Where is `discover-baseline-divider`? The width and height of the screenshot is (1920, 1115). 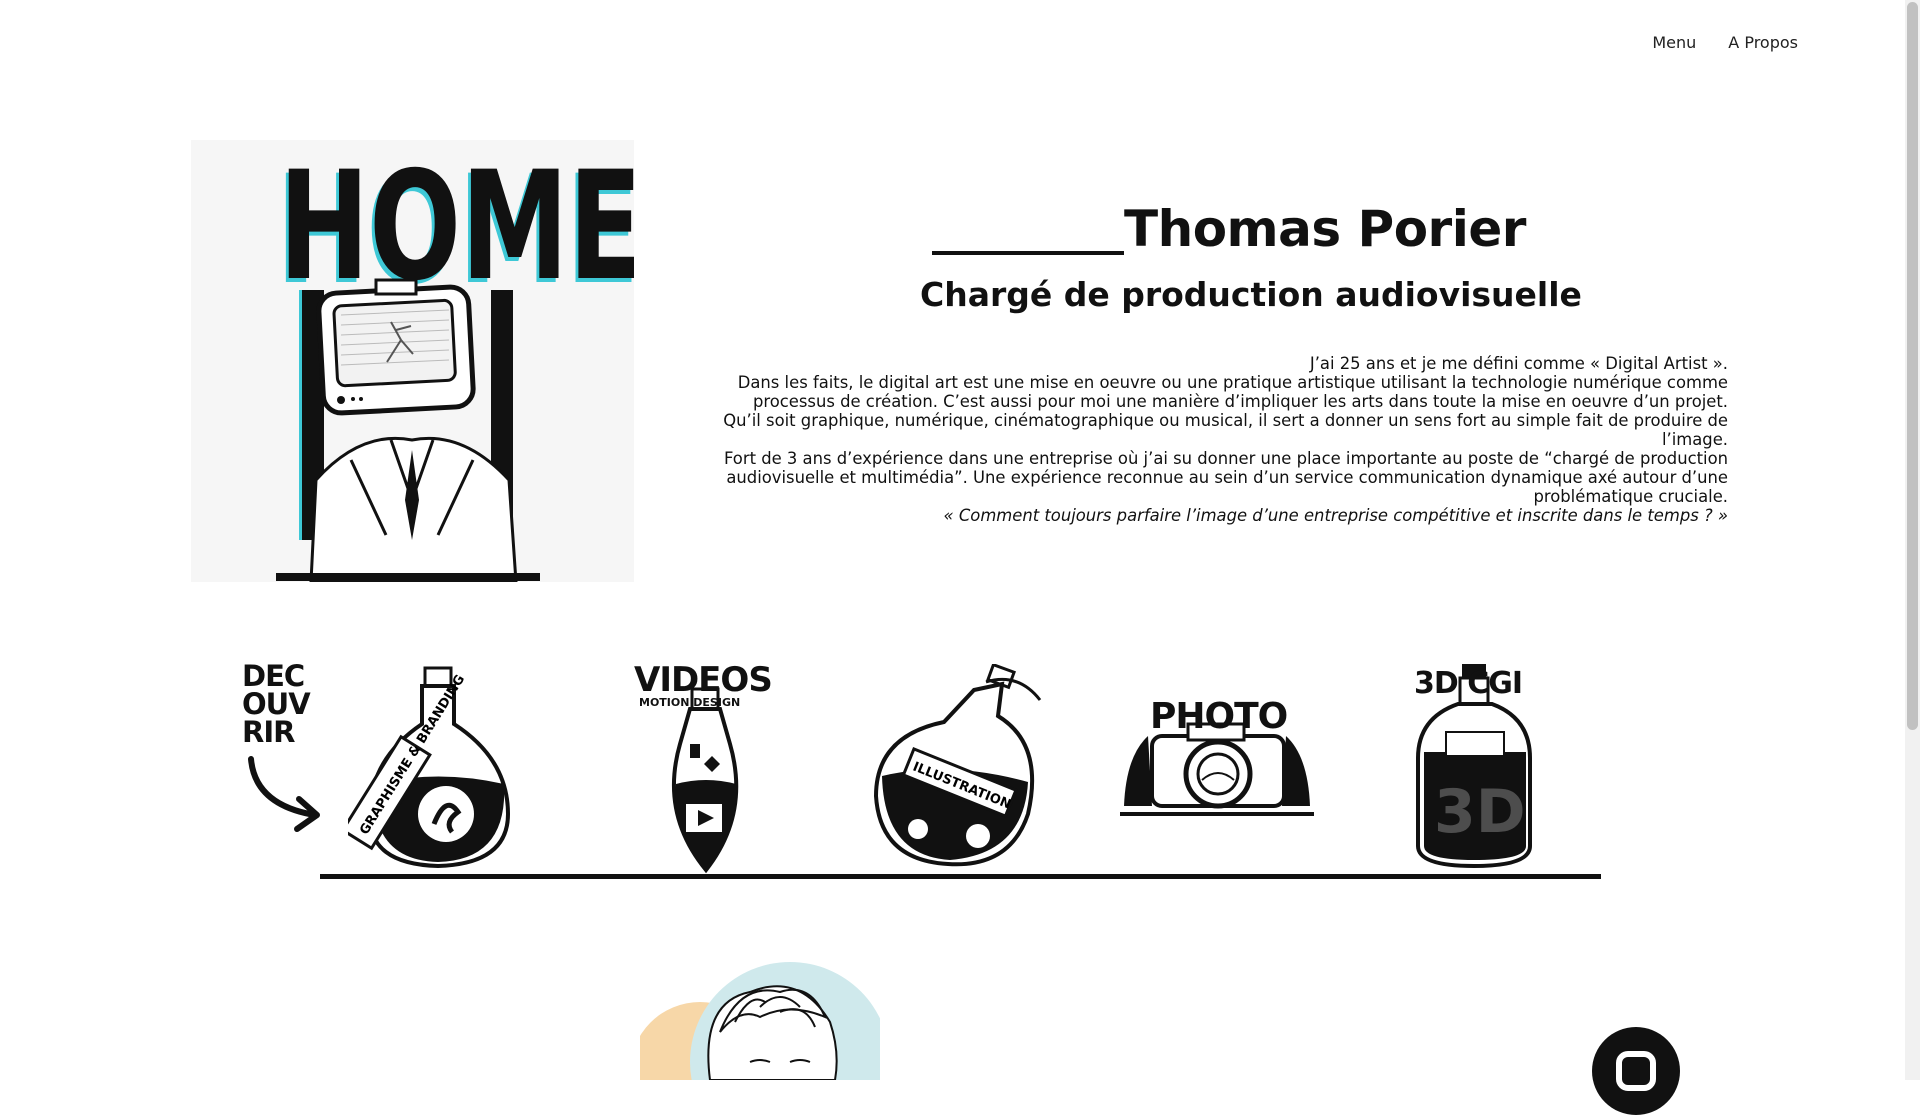
discover-baseline-divider is located at coordinates (960, 876).